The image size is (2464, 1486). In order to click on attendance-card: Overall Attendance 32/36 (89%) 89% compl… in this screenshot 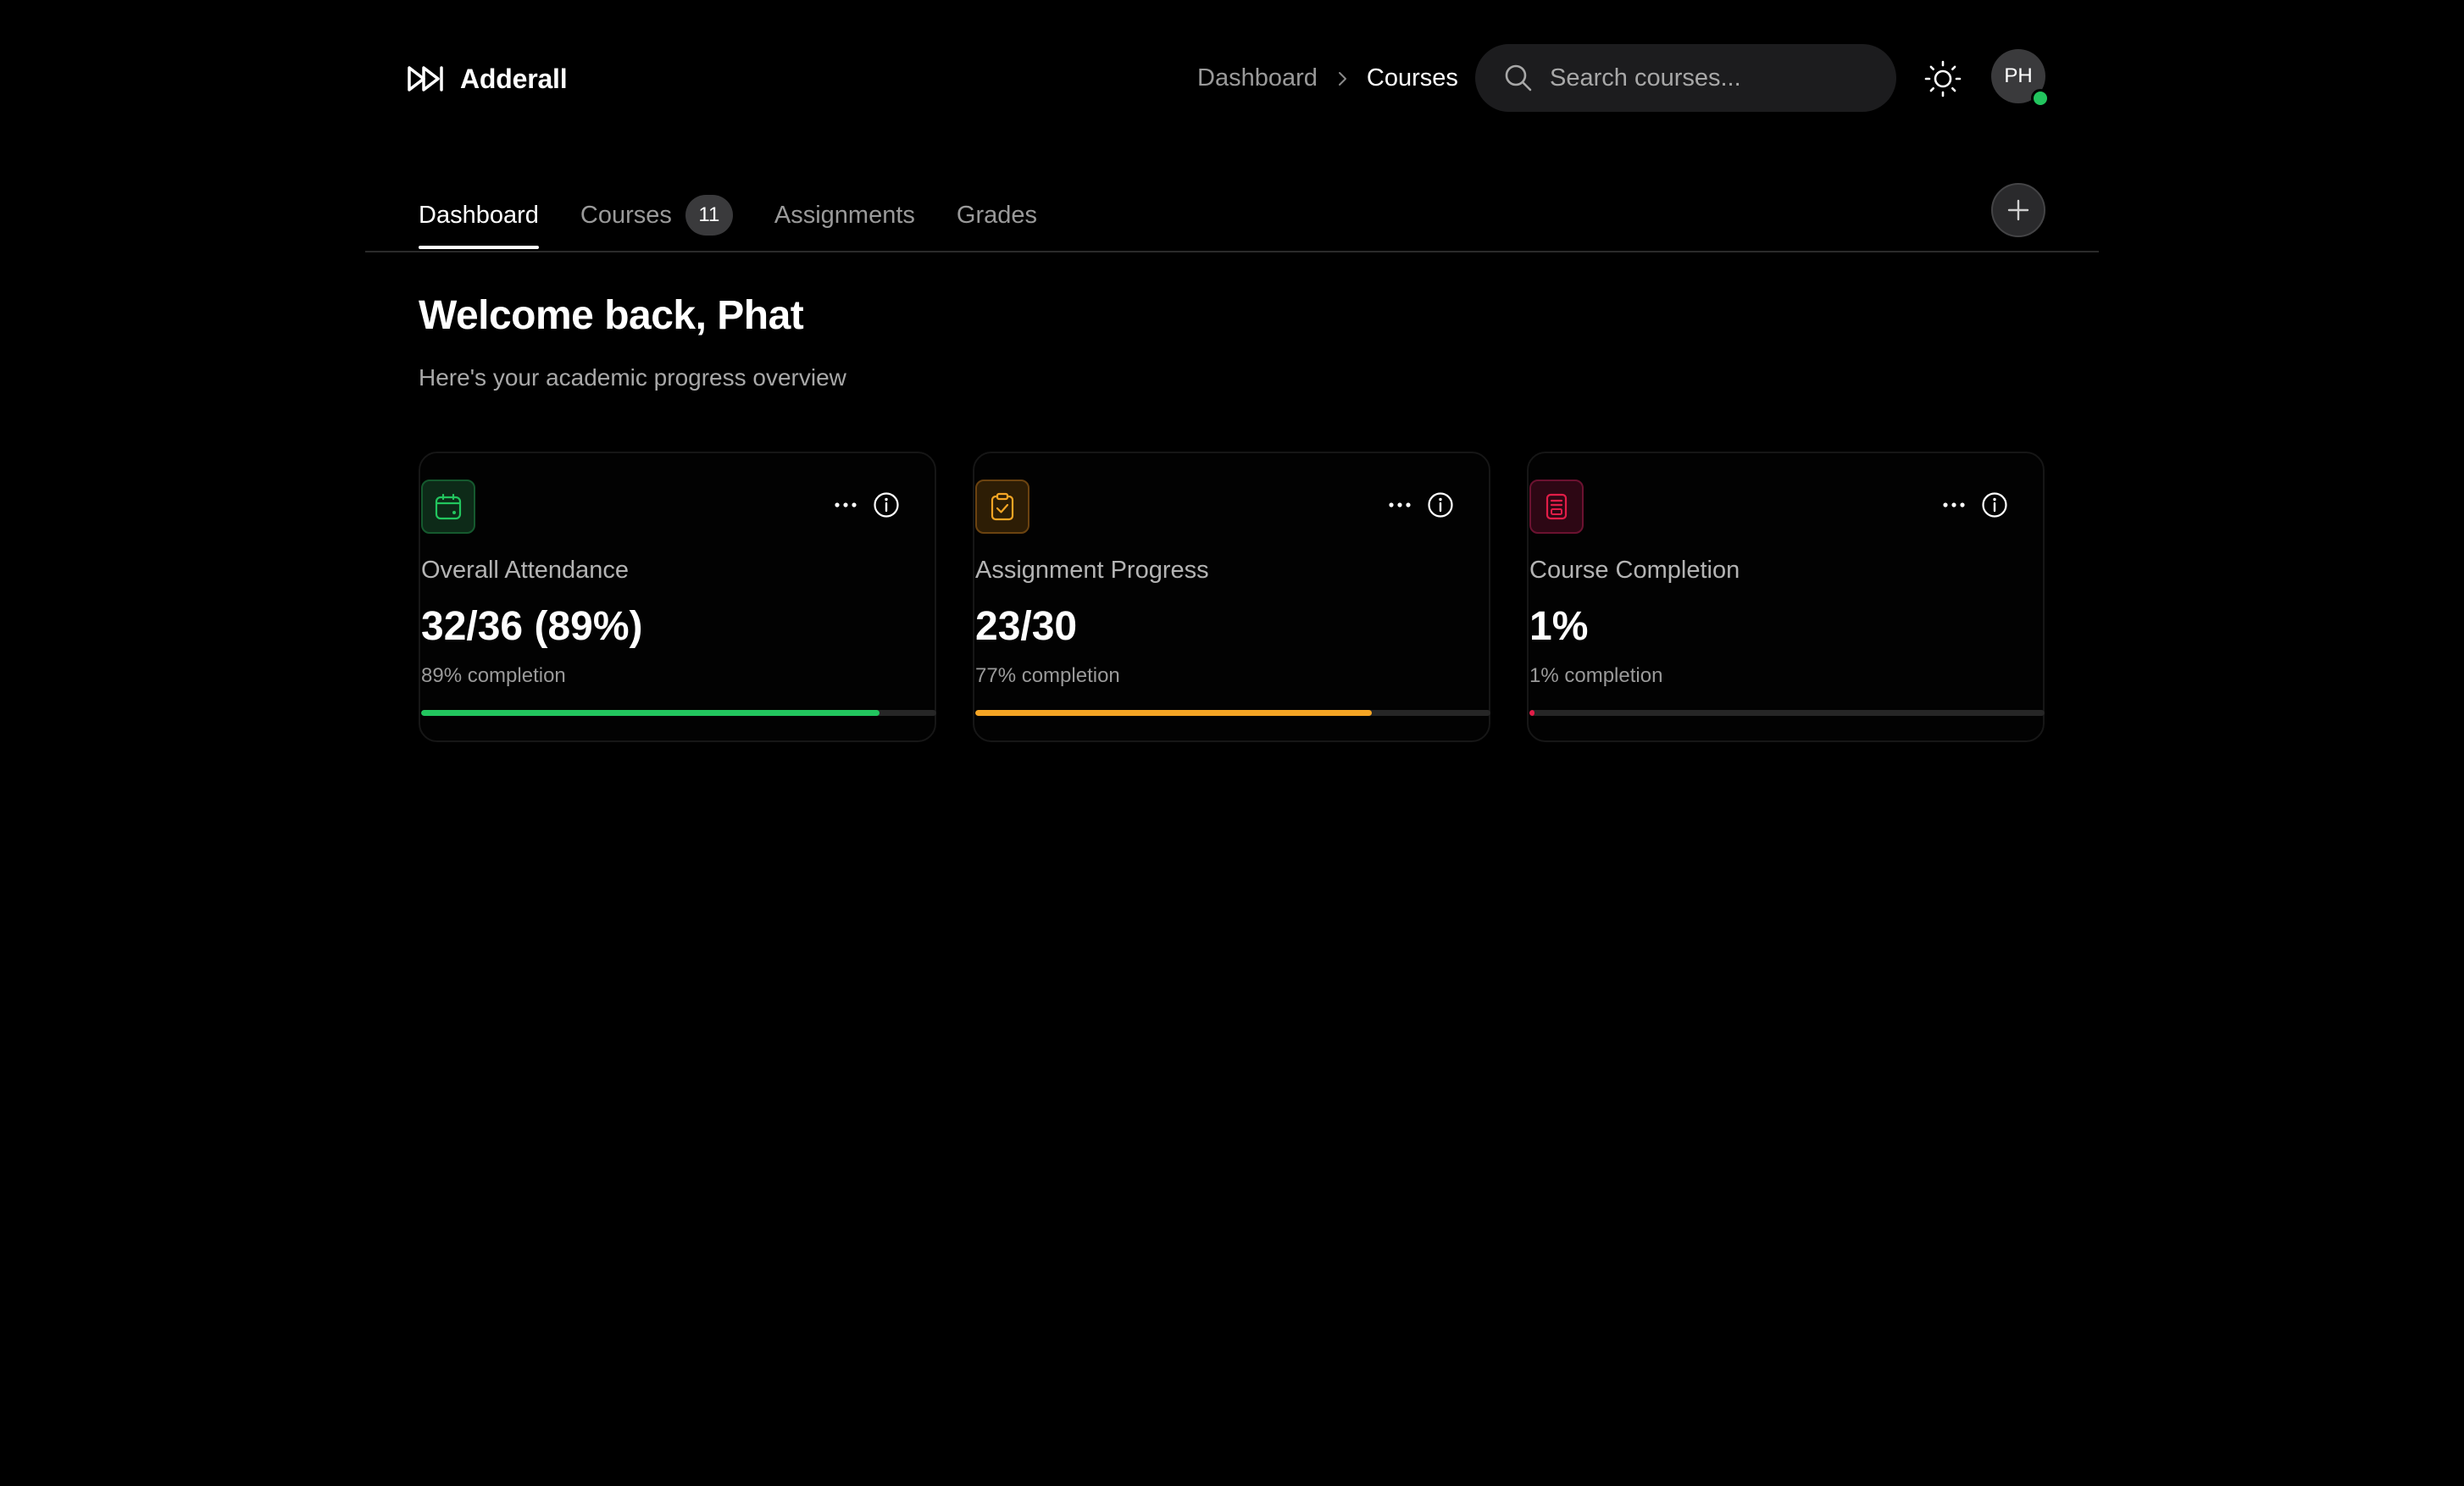, I will do `click(678, 597)`.